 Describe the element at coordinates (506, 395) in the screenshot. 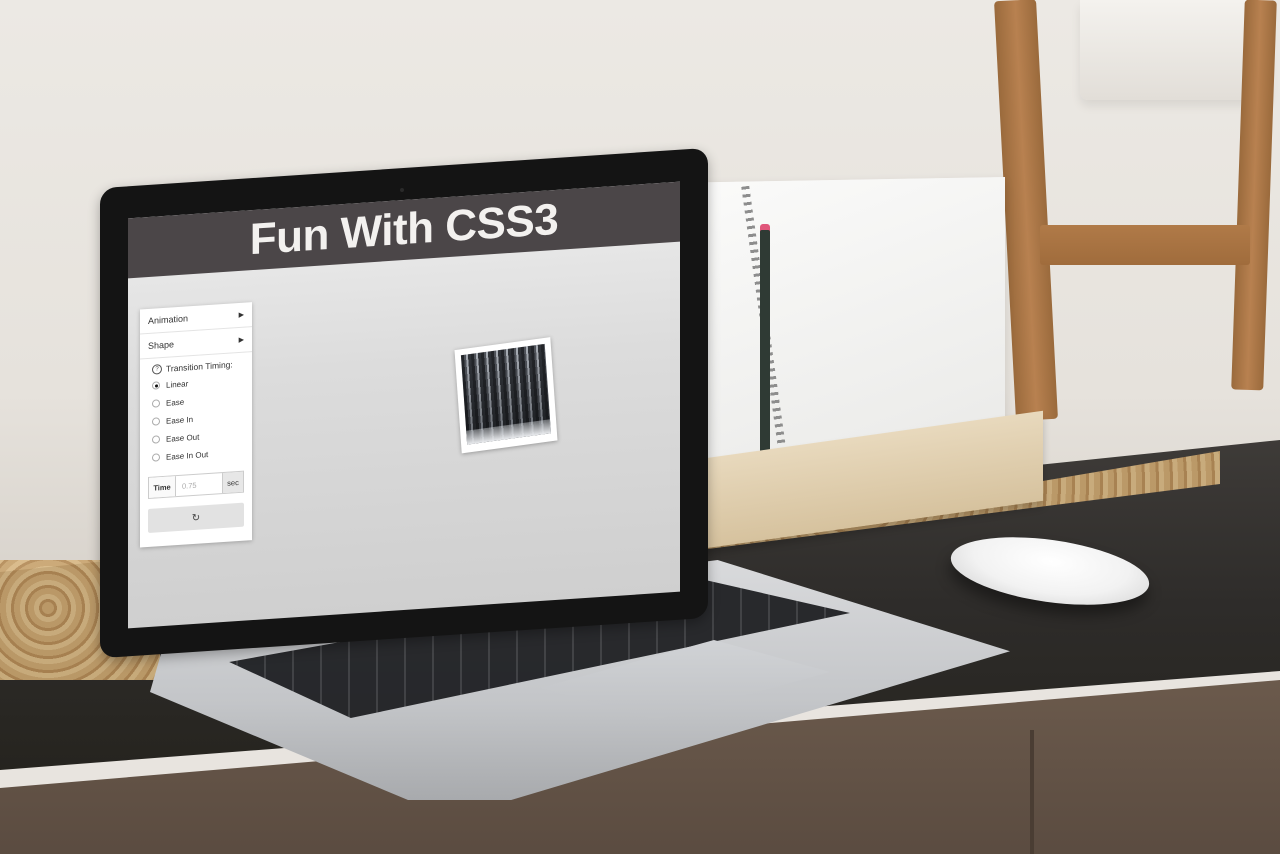

I see `animated-photo` at that location.